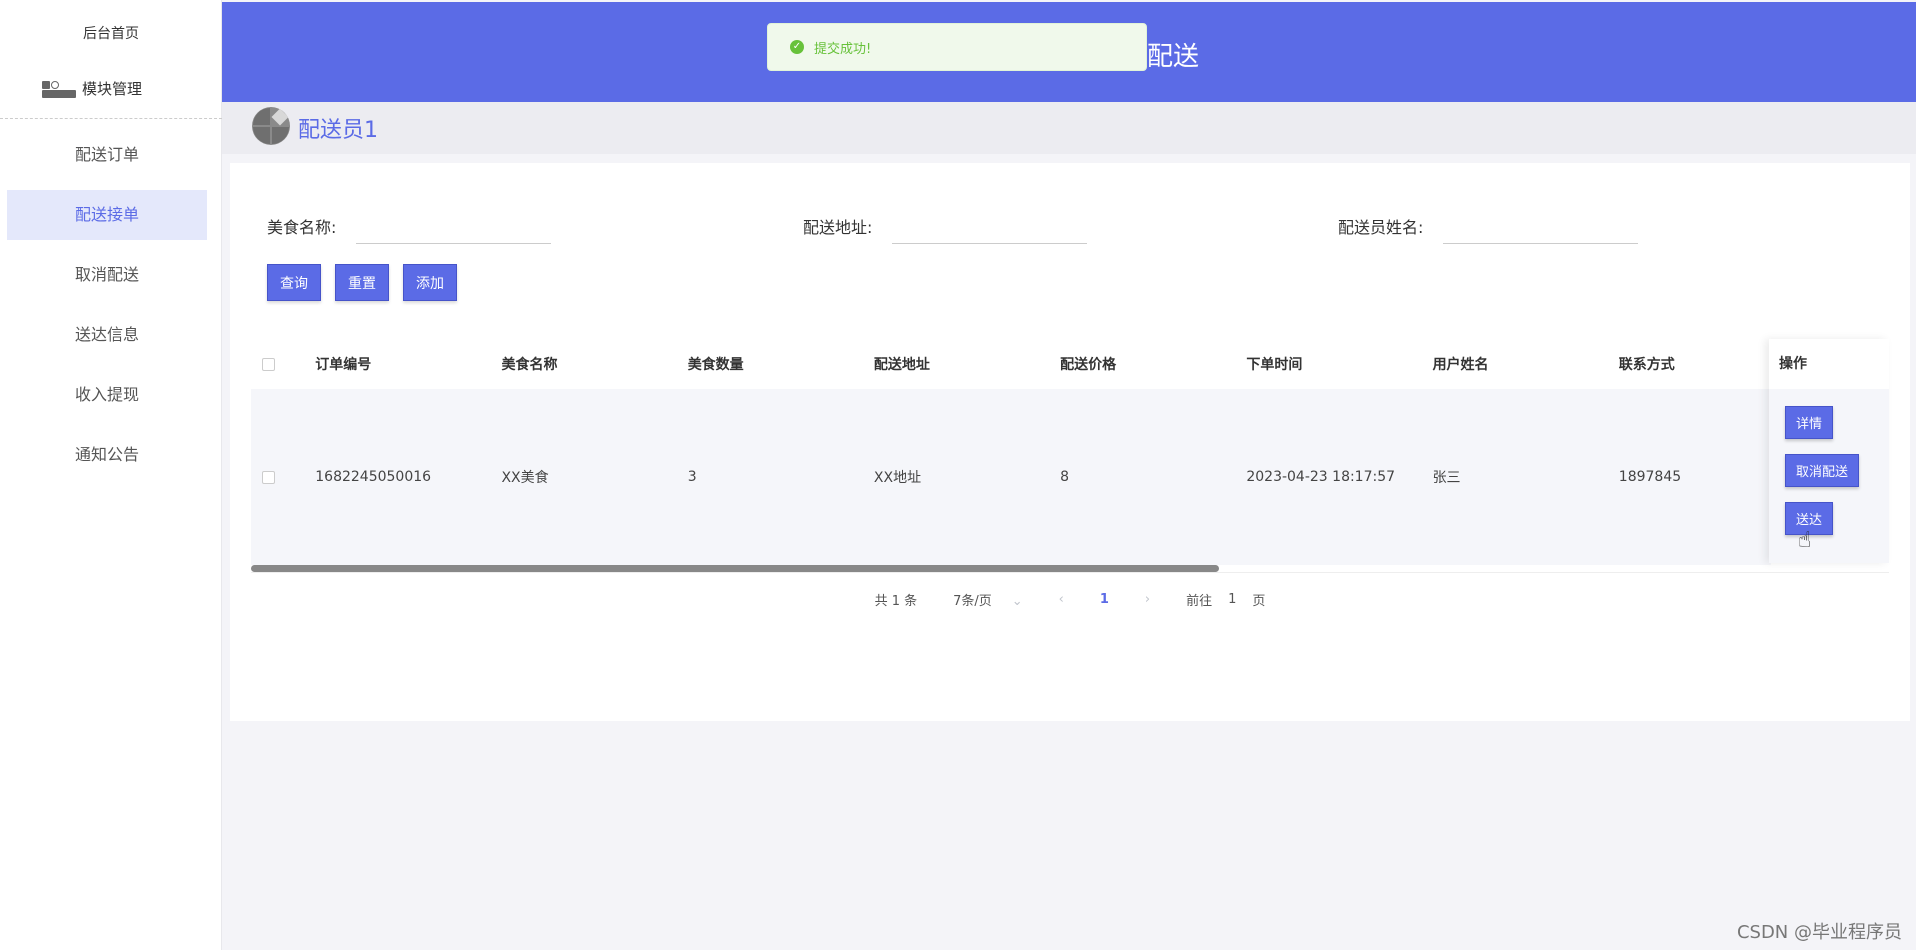 This screenshot has height=950, width=1916. I want to click on pagination: 共 1 条 7条/页 ⌄ ‹ 1 › 前往 1 页, so click(1070, 599).